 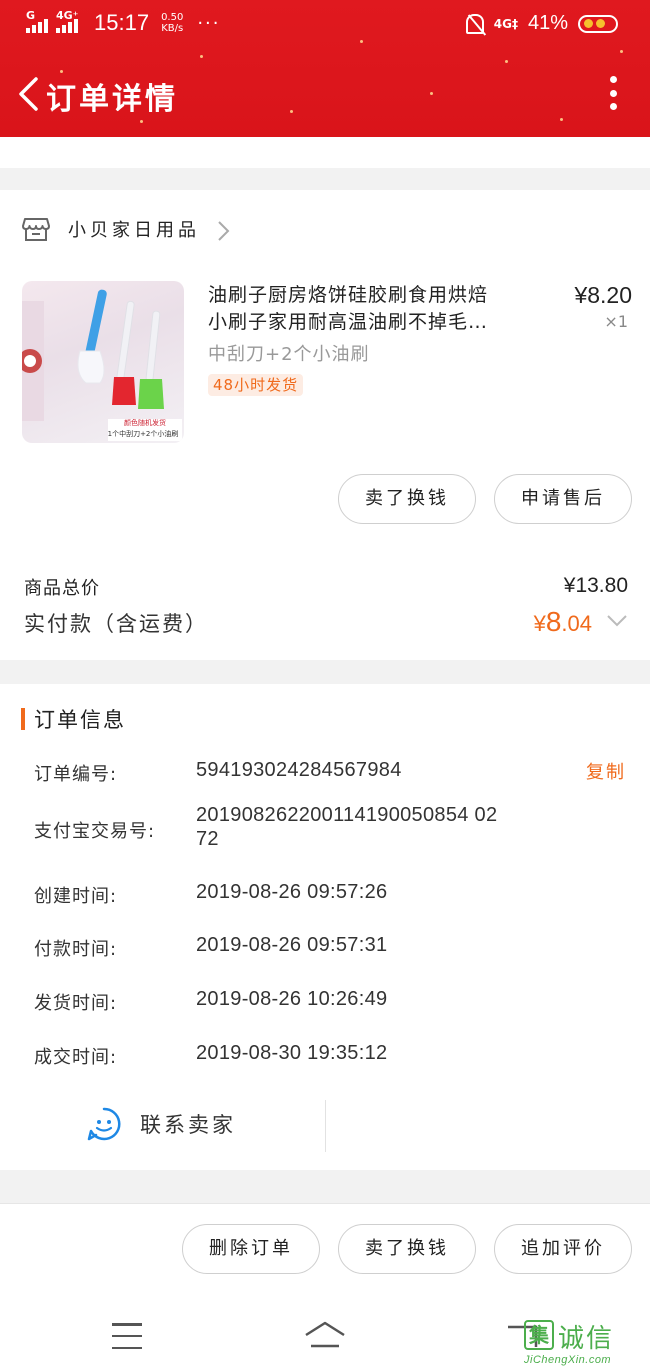 What do you see at coordinates (116, 624) in the screenshot?
I see `paid-amount-label: 实付款（含运费）` at bounding box center [116, 624].